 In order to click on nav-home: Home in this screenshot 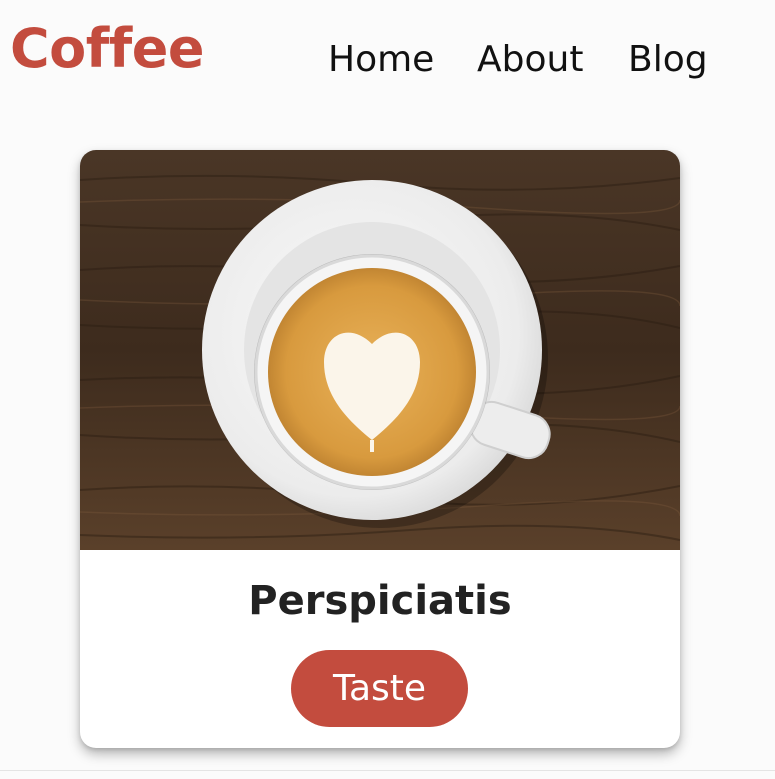, I will do `click(381, 60)`.